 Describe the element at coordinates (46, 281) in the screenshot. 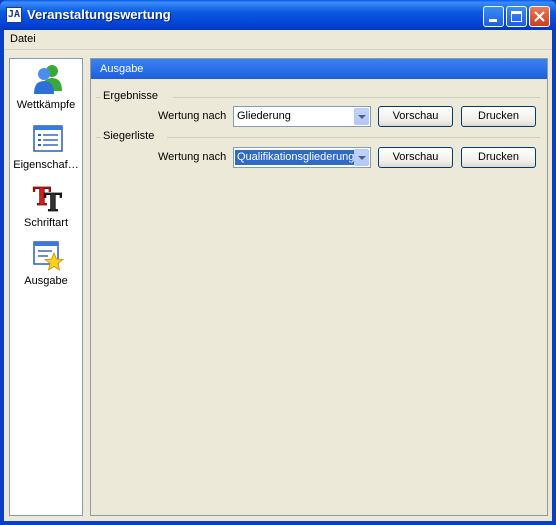

I see `sidebar-item-label: Ausgabe` at that location.